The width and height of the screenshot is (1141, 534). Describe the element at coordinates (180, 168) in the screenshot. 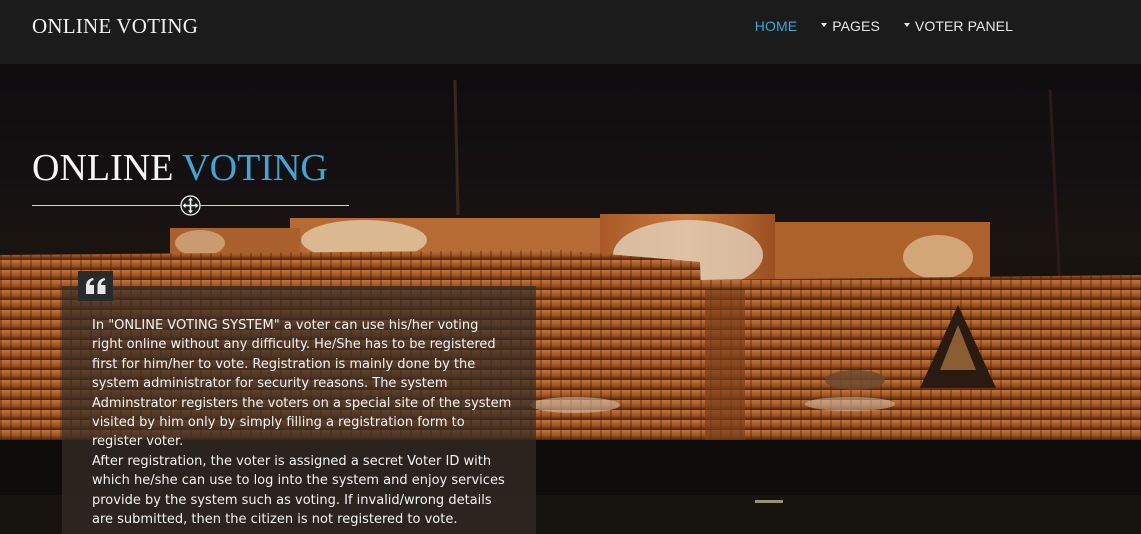

I see `hero-title: ONLINE VOTING` at that location.